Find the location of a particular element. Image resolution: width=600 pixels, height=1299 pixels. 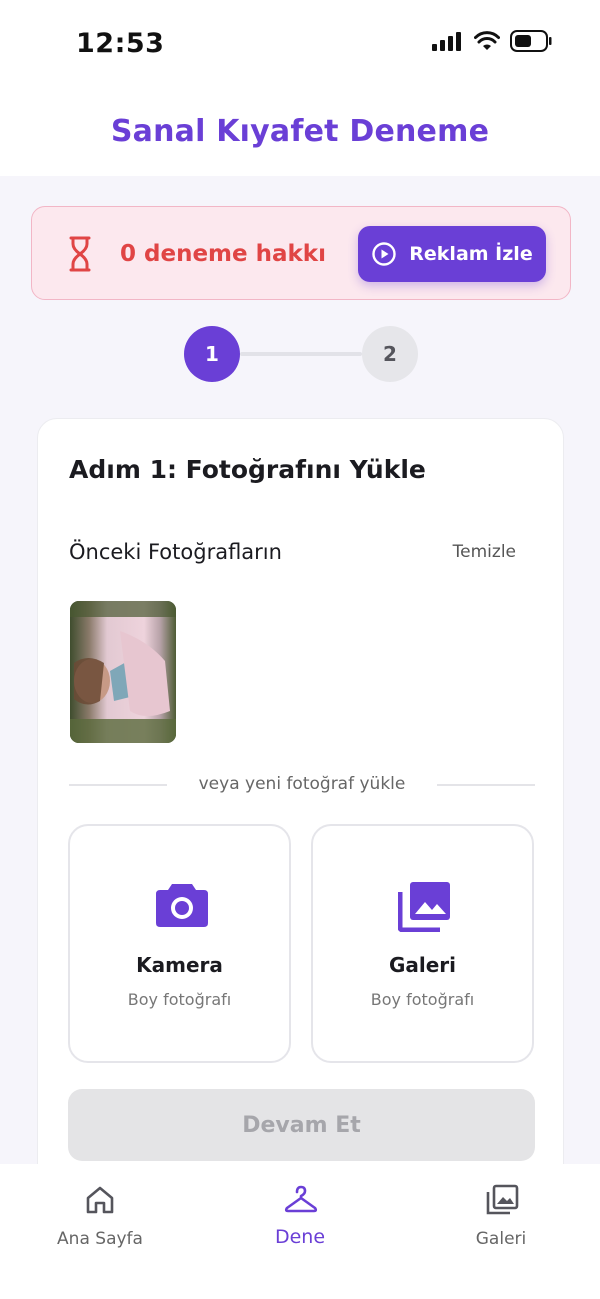

camera-label: Kamera is located at coordinates (179, 965).